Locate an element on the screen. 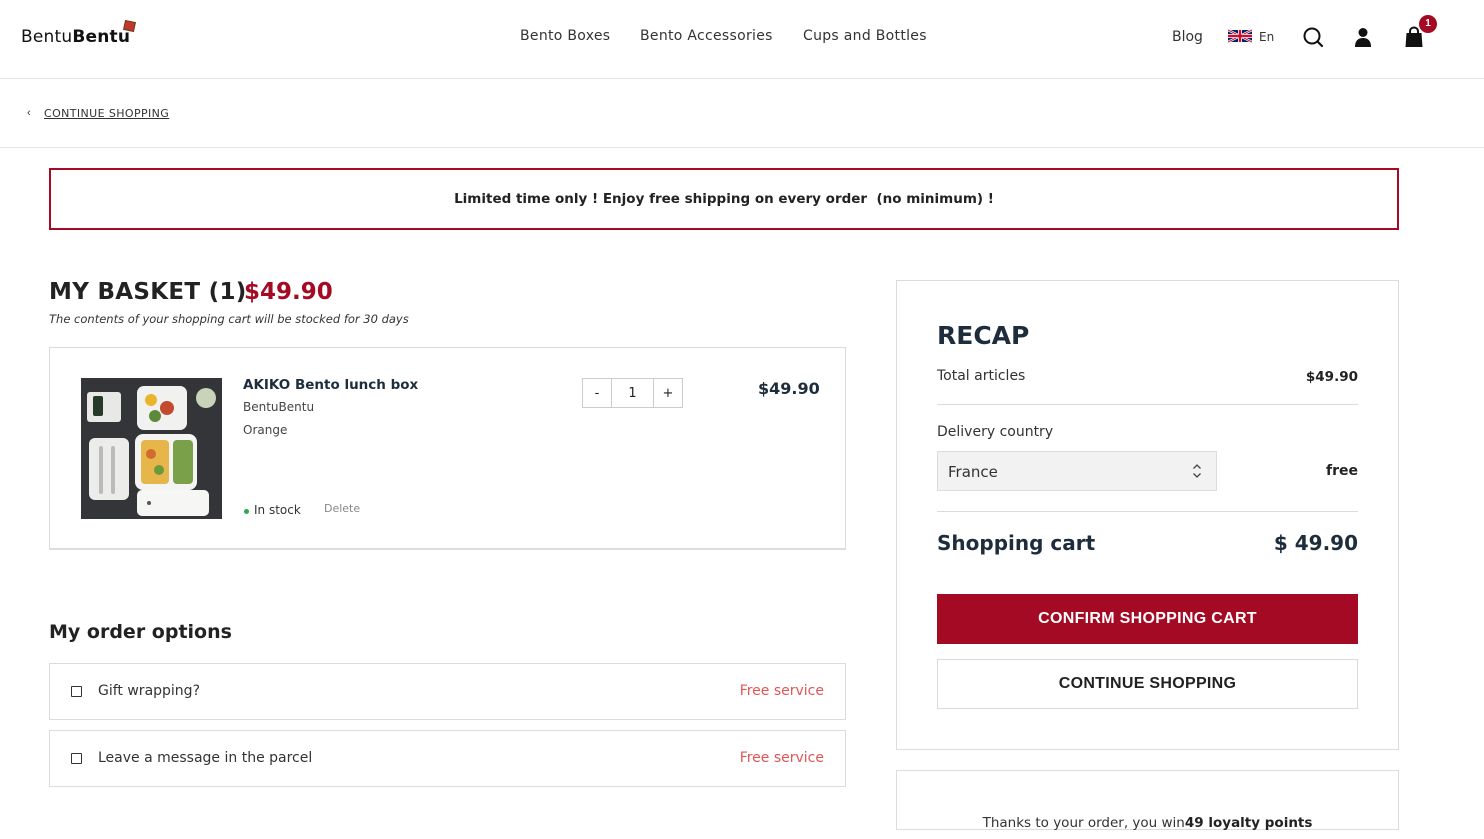 This screenshot has height=839, width=1484. gift-wrapping-checkbox is located at coordinates (76, 691).